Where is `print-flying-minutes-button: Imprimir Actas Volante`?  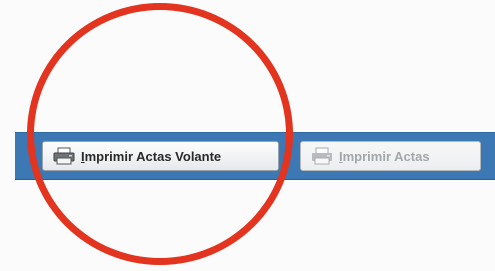 print-flying-minutes-button: Imprimir Actas Volante is located at coordinates (160, 156).